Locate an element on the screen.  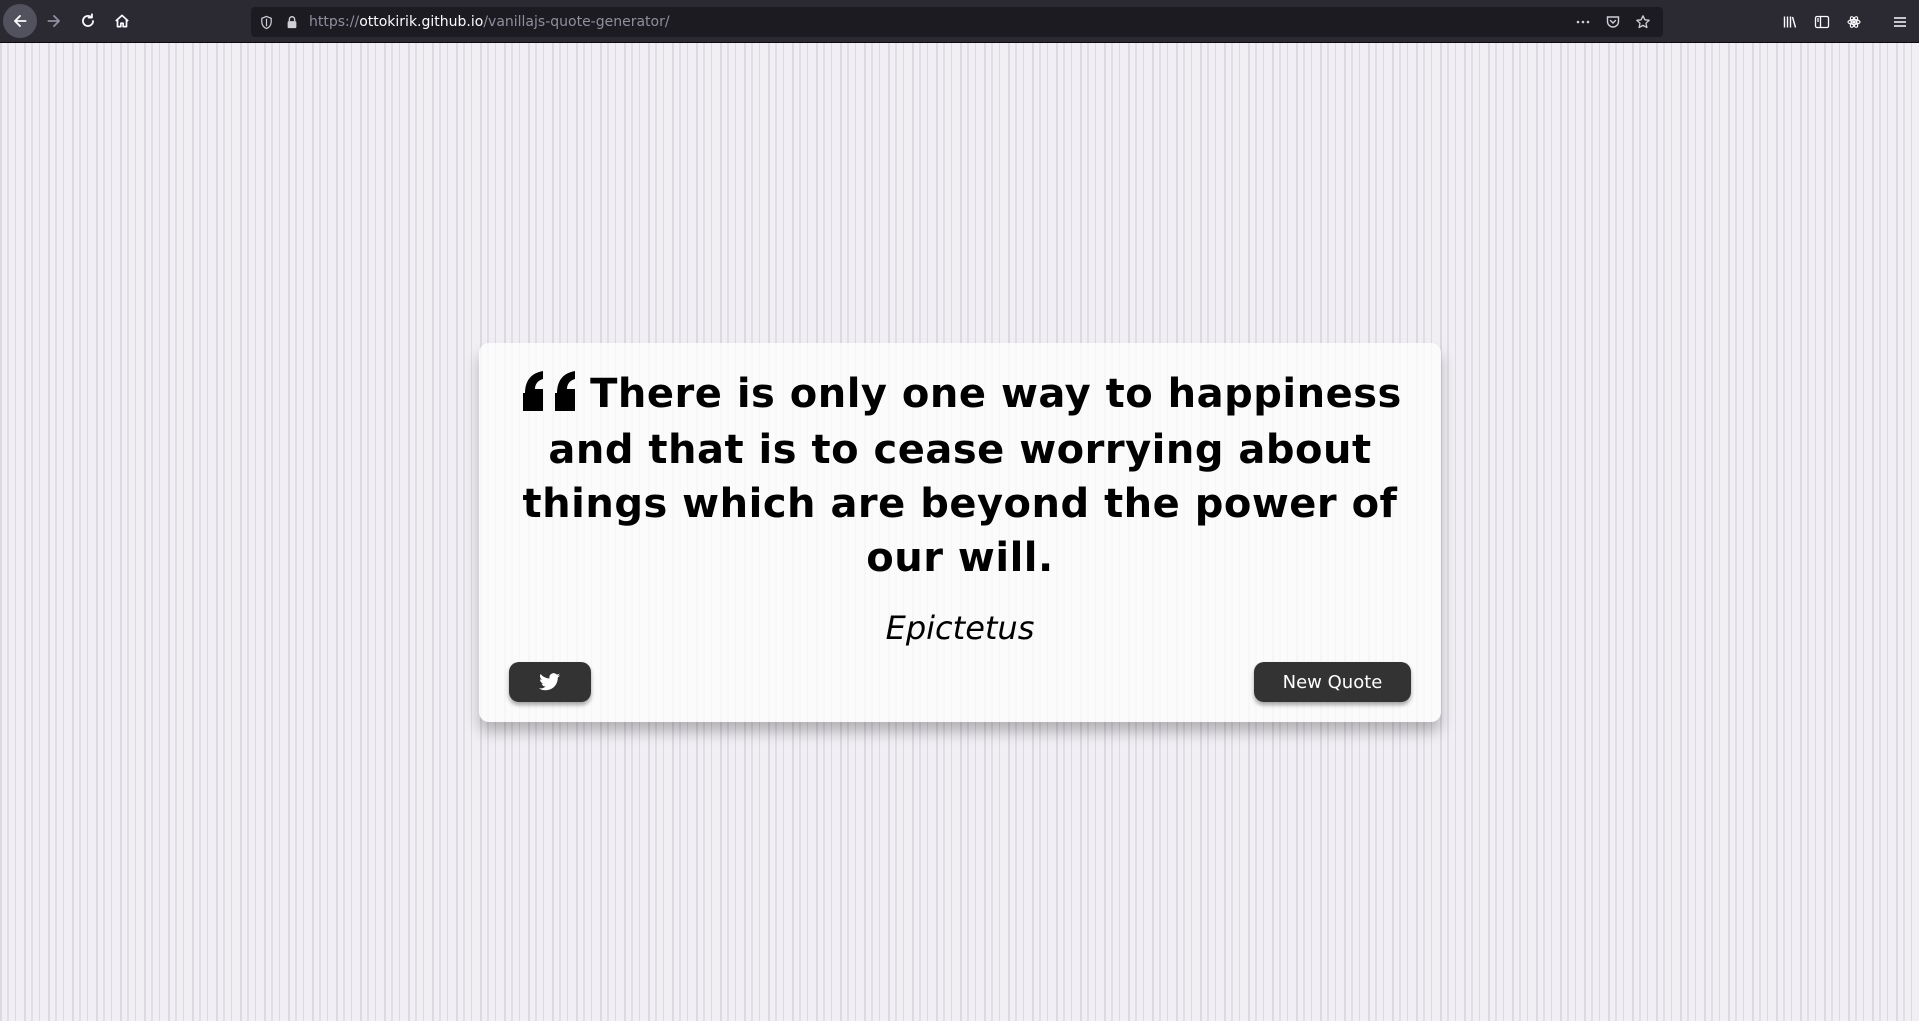
reload-icon is located at coordinates (88, 20).